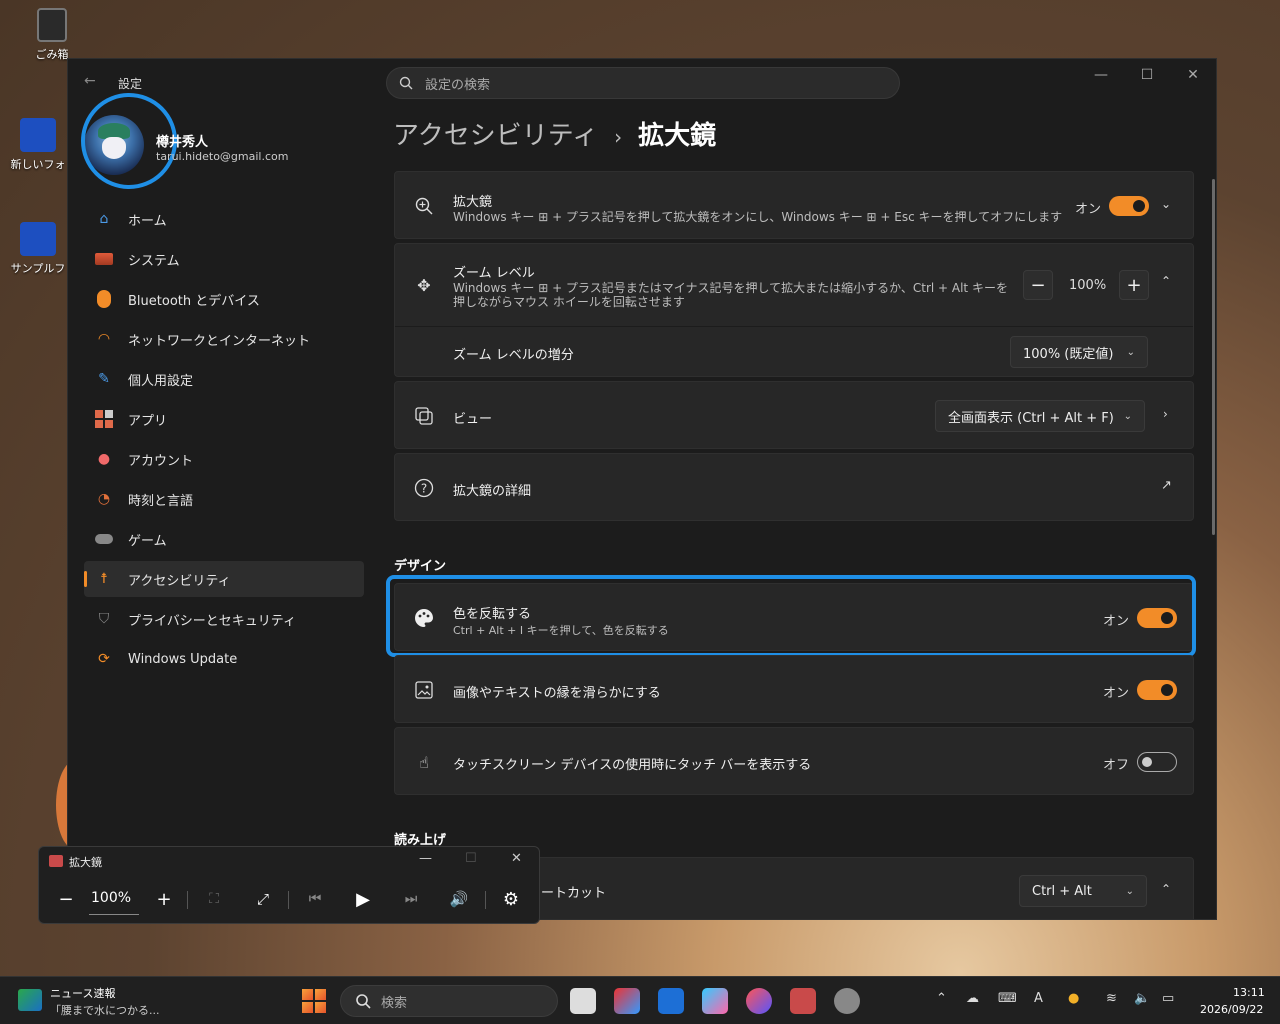 The image size is (1280, 1024). Describe the element at coordinates (222, 156) in the screenshot. I see `user-email: tarui.hideto@gmail.com` at that location.